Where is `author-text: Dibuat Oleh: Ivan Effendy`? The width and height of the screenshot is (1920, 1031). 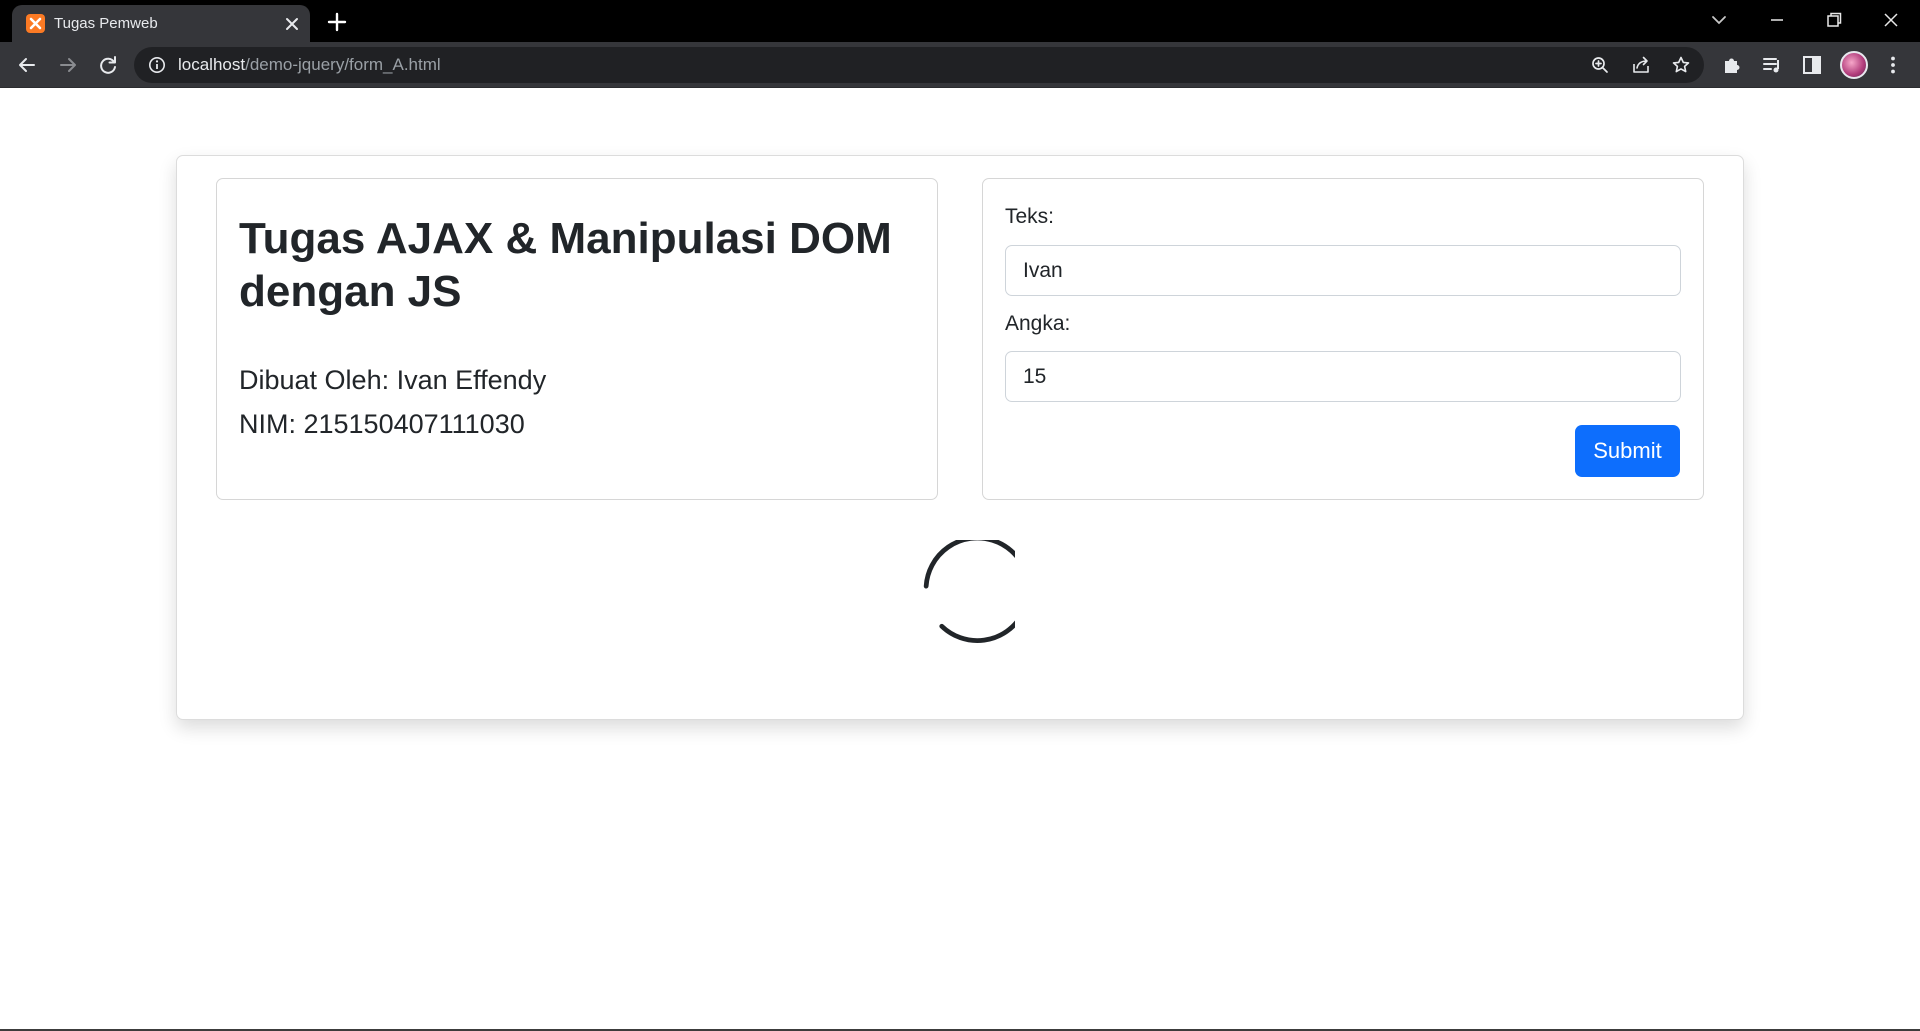 author-text: Dibuat Oleh: Ivan Effendy is located at coordinates (393, 380).